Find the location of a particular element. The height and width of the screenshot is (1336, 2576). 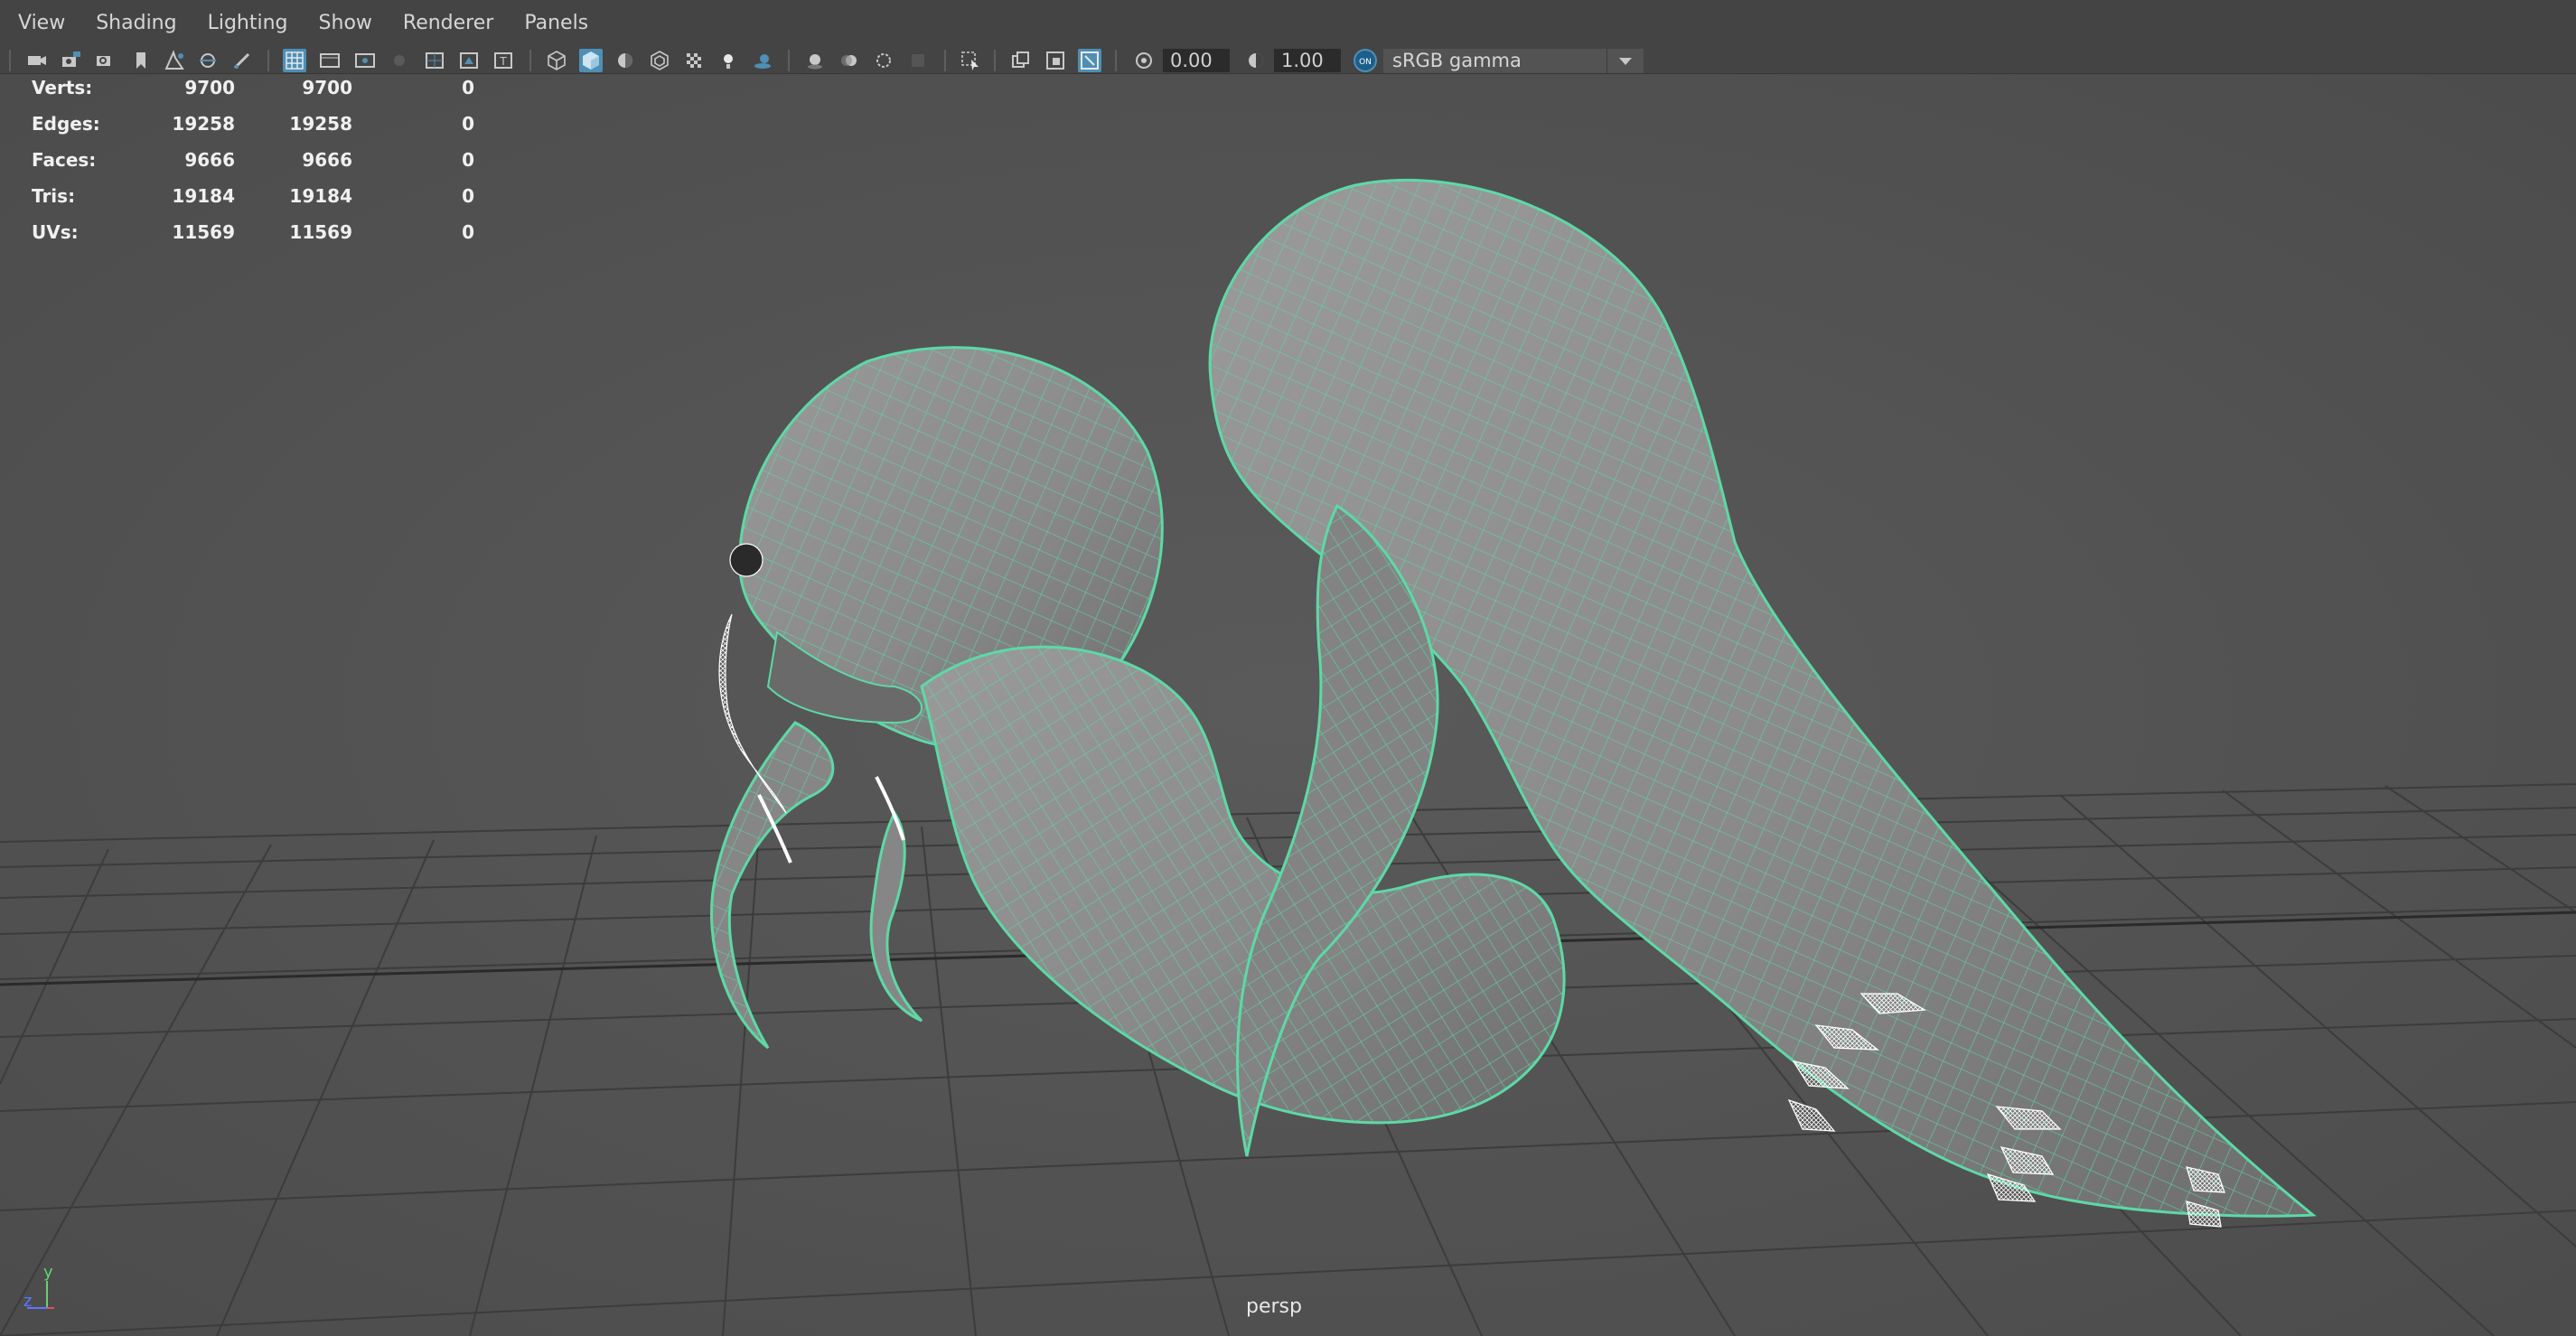

hud-value-visible: 9700 is located at coordinates (209, 87).